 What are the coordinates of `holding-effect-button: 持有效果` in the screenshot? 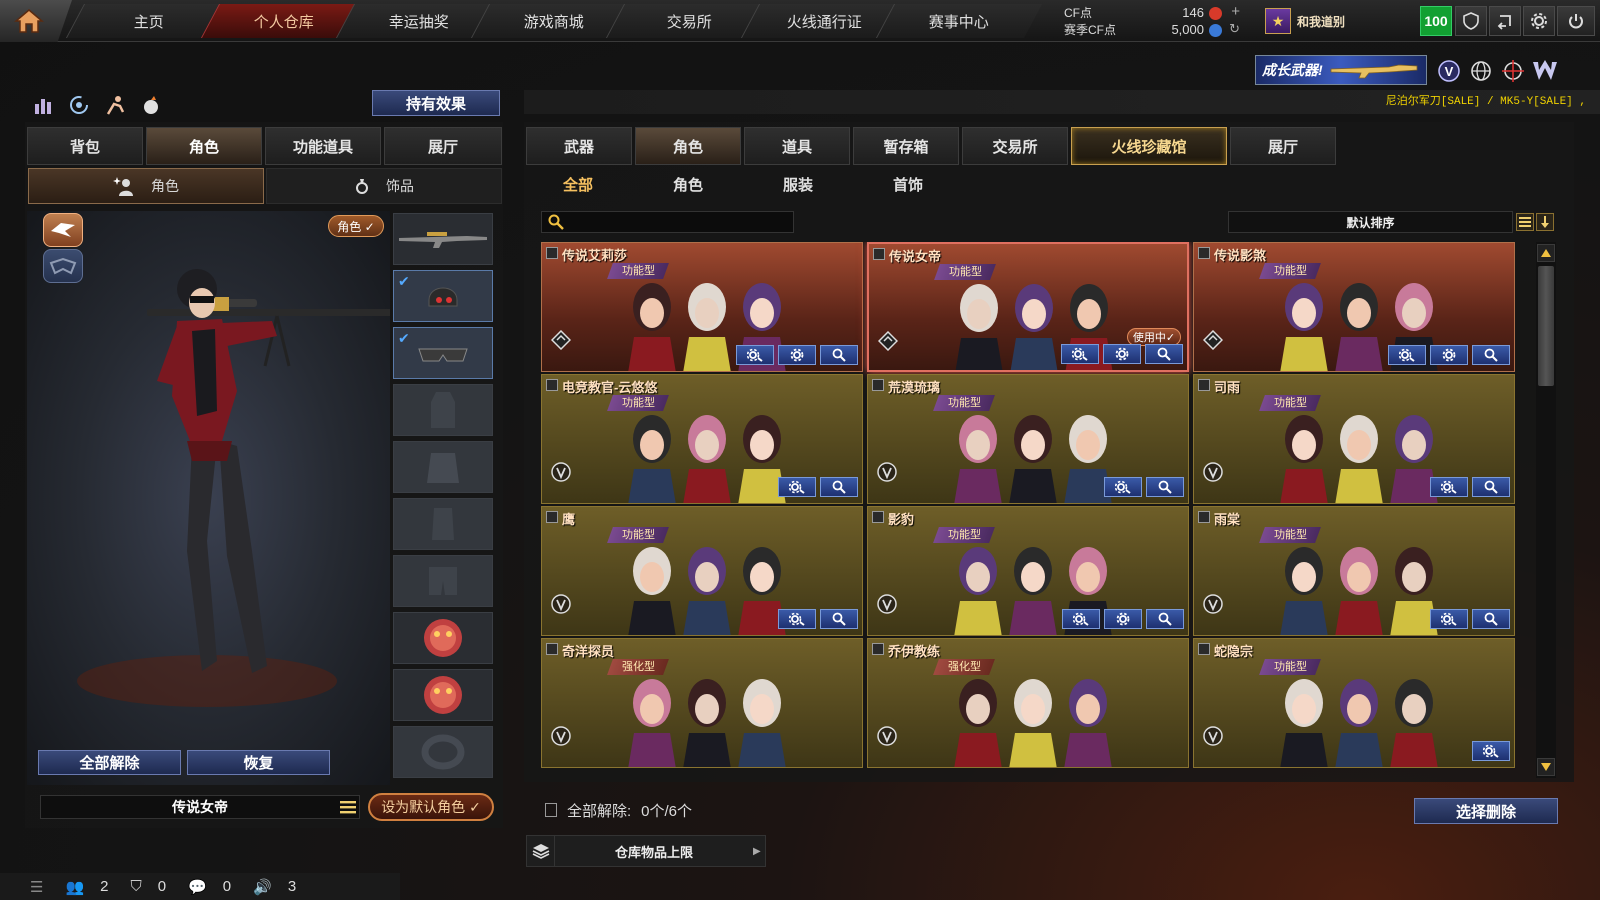 It's located at (436, 103).